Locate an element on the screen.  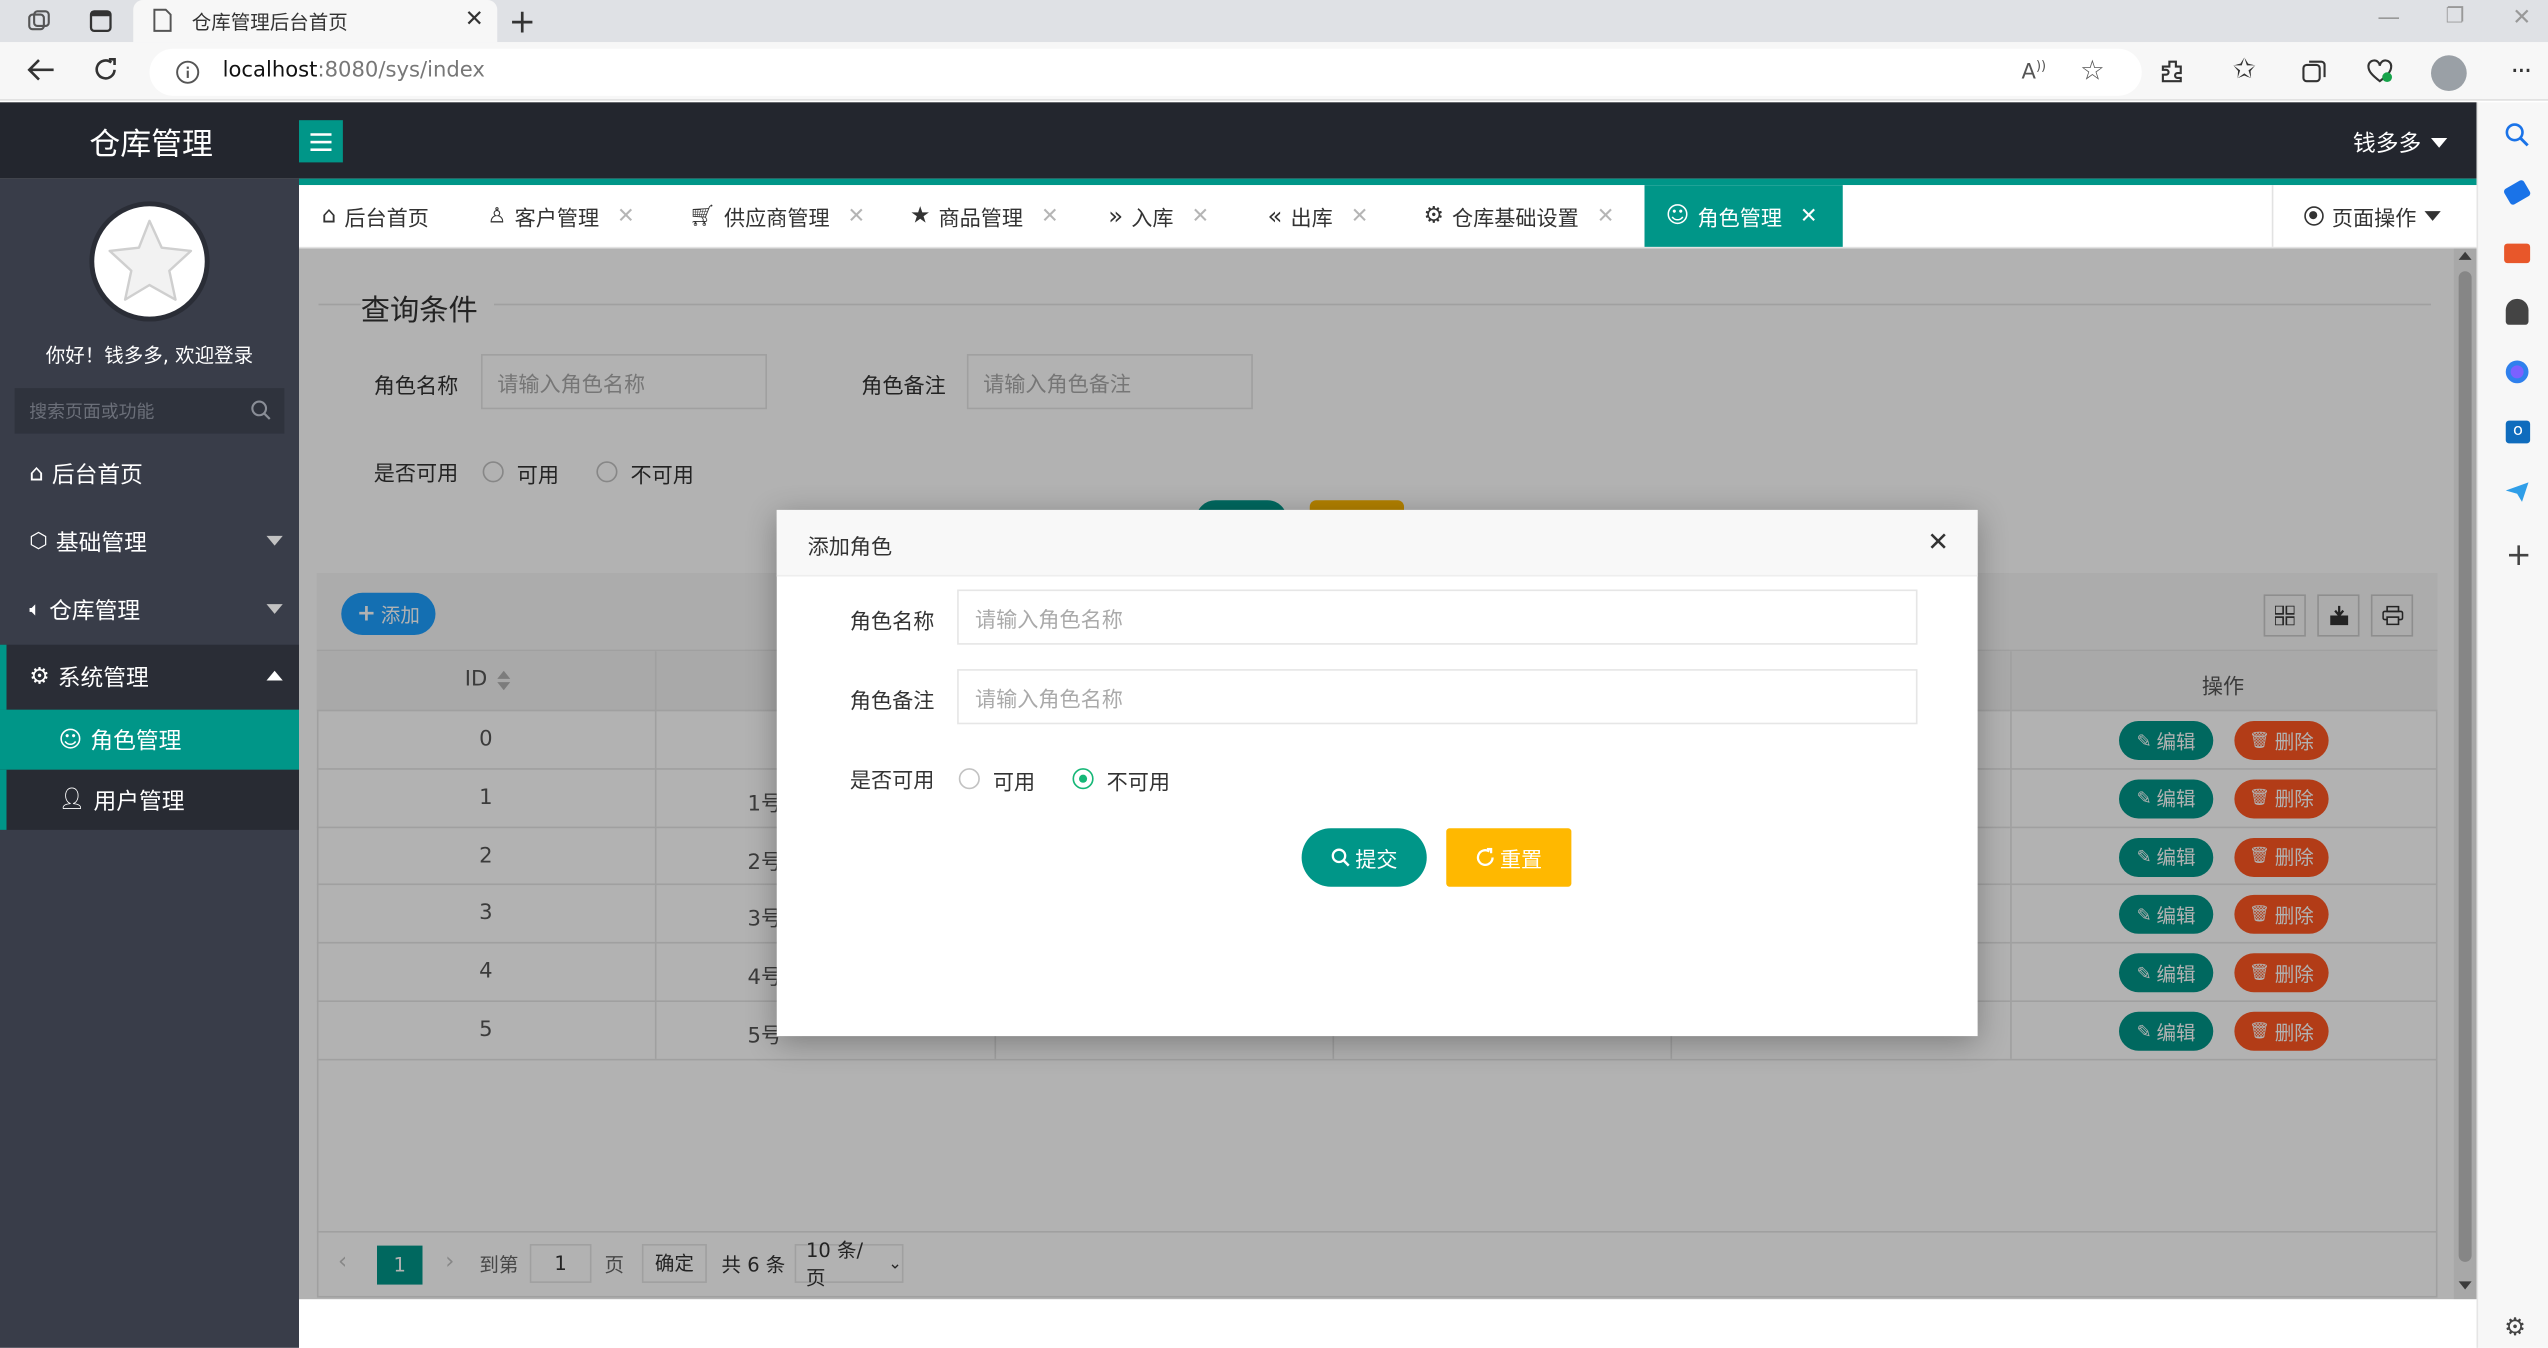
minimize-icon: — is located at coordinates (2388, 18).